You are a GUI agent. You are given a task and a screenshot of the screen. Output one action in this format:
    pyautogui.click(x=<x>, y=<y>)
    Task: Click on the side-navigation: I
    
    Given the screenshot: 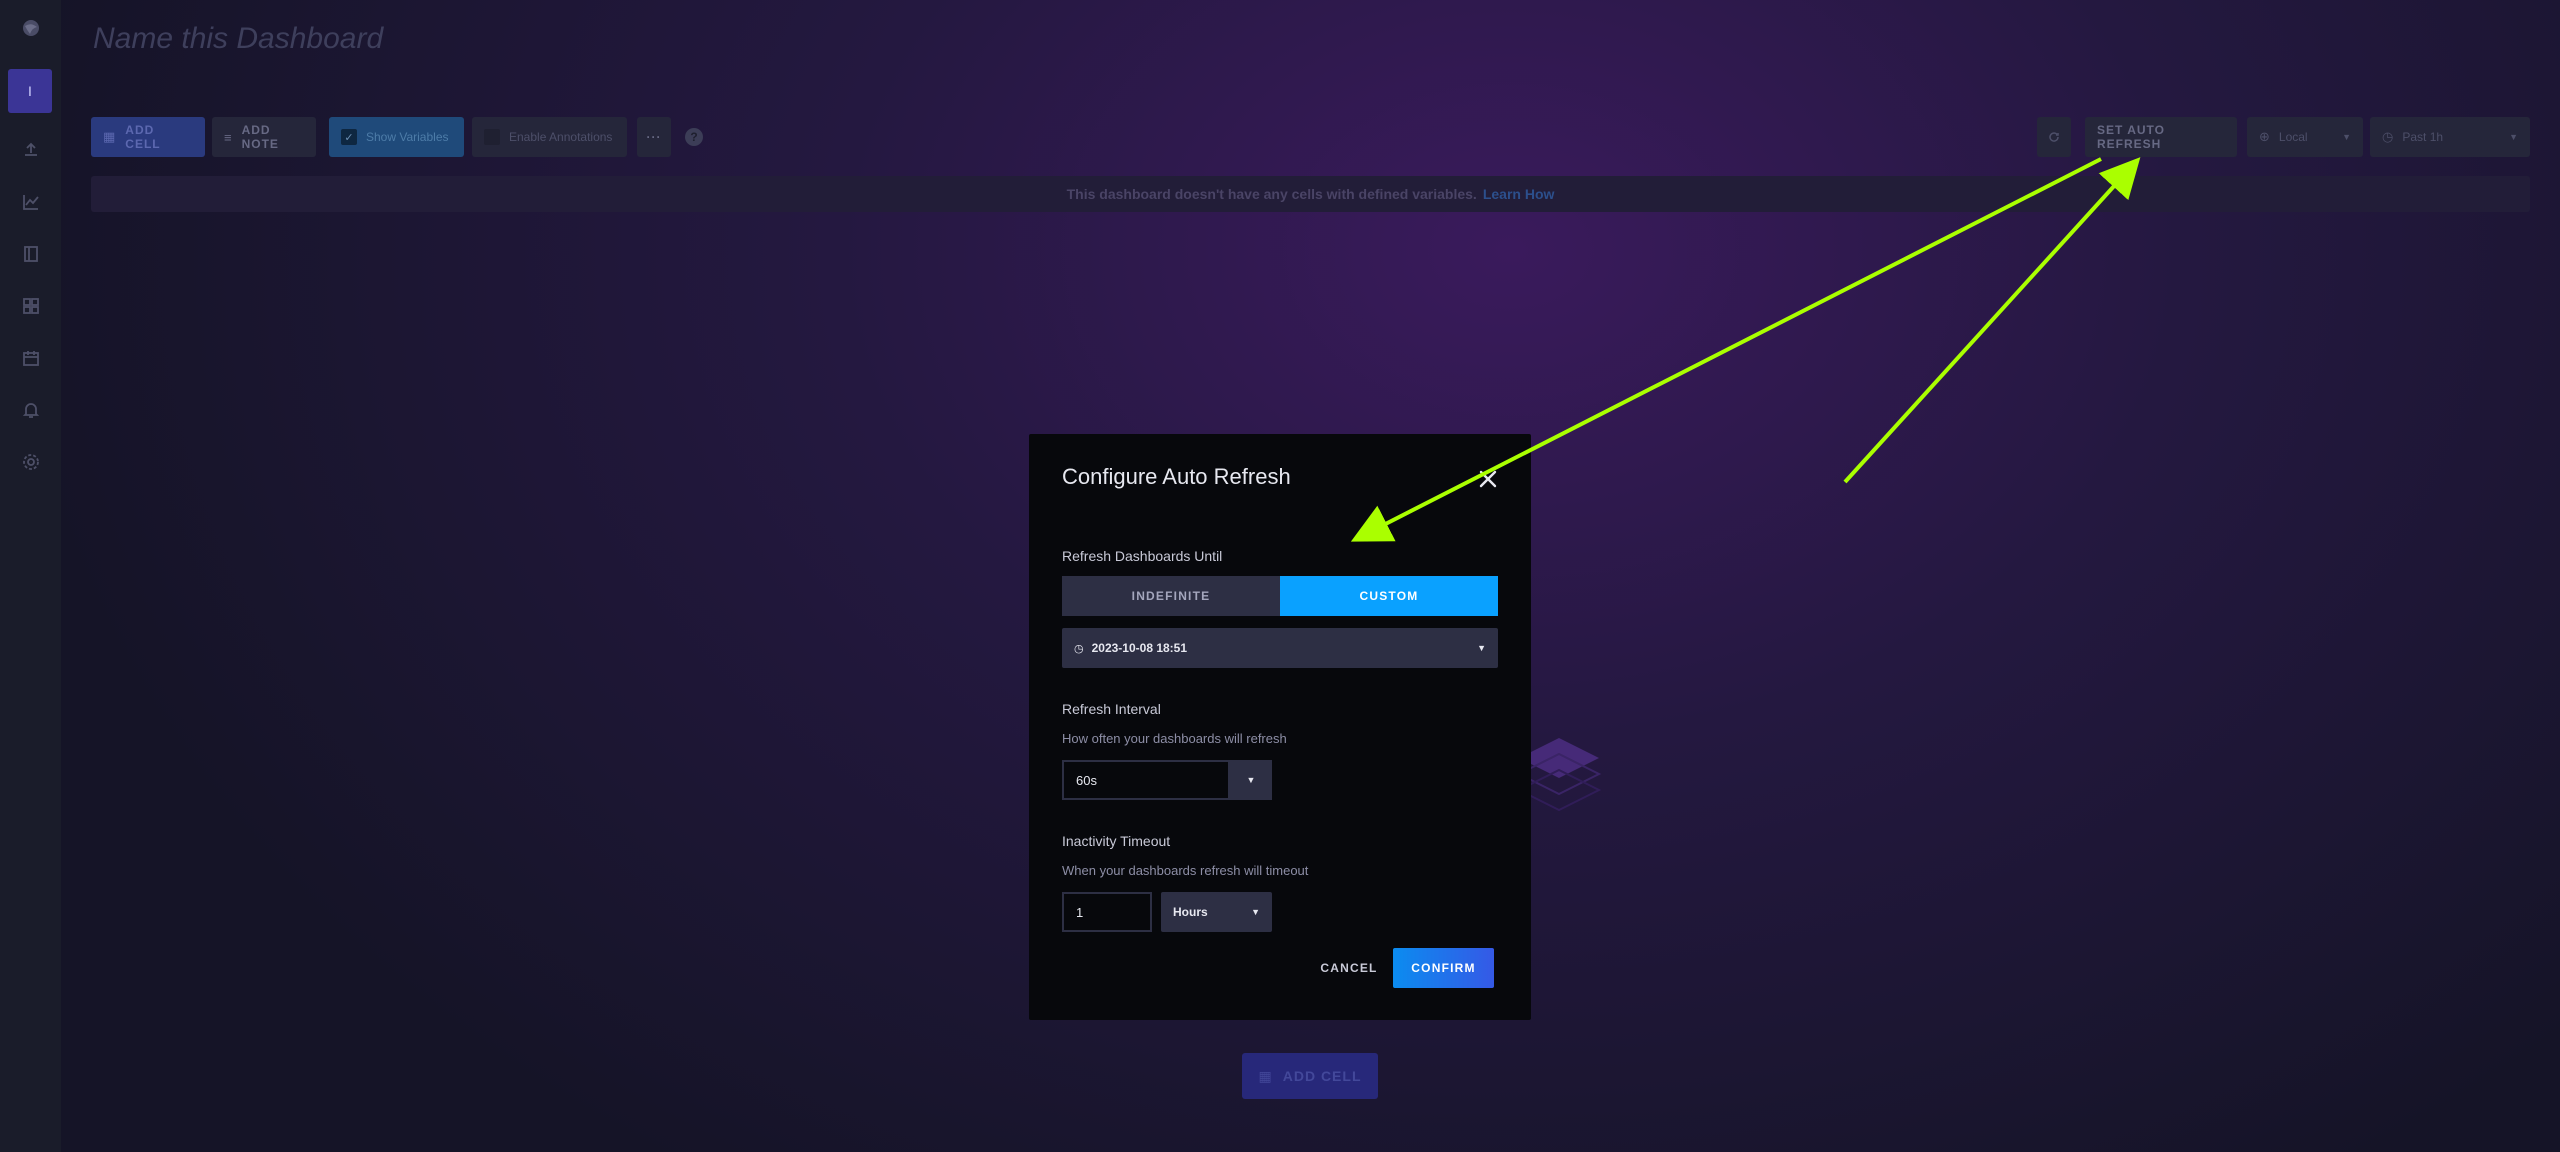 What is the action you would take?
    pyautogui.click(x=30, y=576)
    